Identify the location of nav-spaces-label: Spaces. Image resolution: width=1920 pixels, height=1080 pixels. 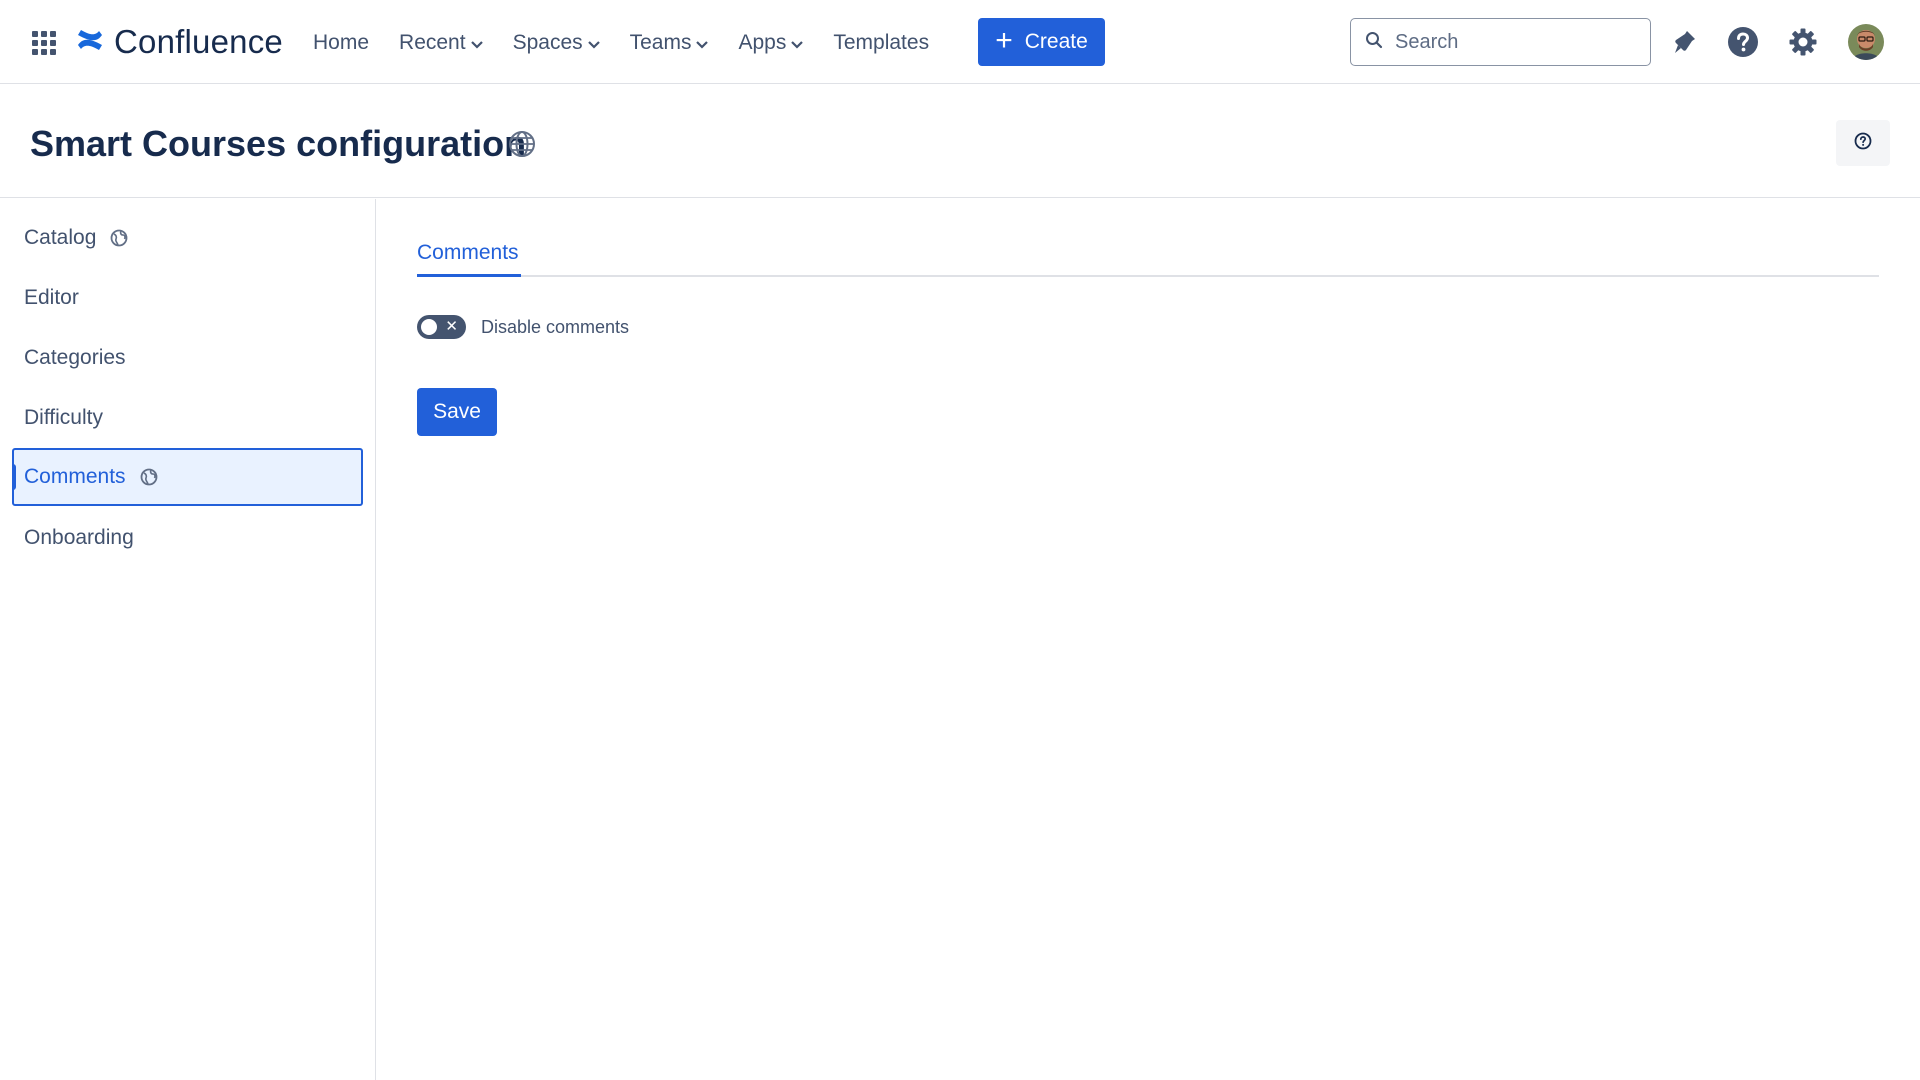
(547, 42).